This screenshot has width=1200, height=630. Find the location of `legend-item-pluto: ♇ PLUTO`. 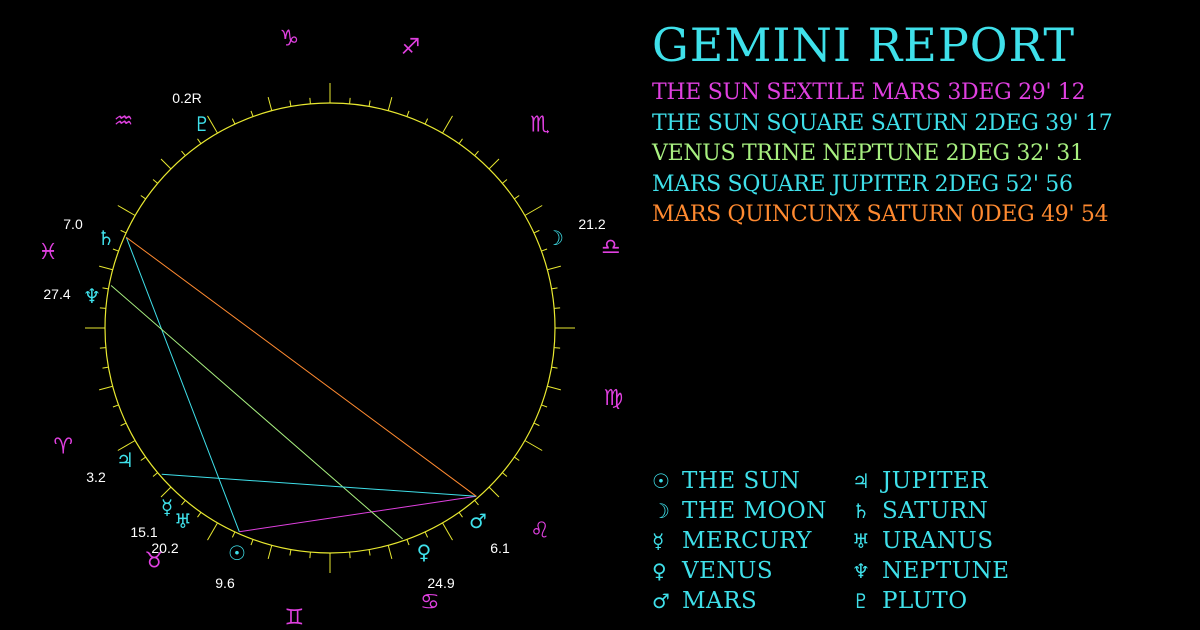

legend-item-pluto: ♇ PLUTO is located at coordinates (950, 601).